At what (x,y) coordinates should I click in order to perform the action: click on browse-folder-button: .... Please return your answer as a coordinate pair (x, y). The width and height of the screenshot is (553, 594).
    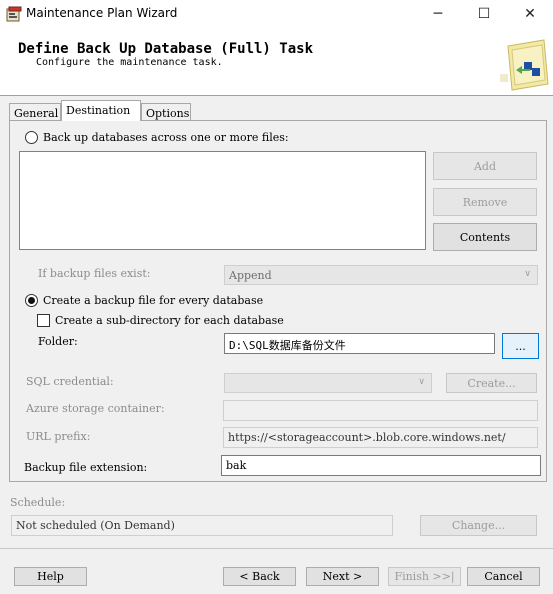
    Looking at the image, I should click on (520, 346).